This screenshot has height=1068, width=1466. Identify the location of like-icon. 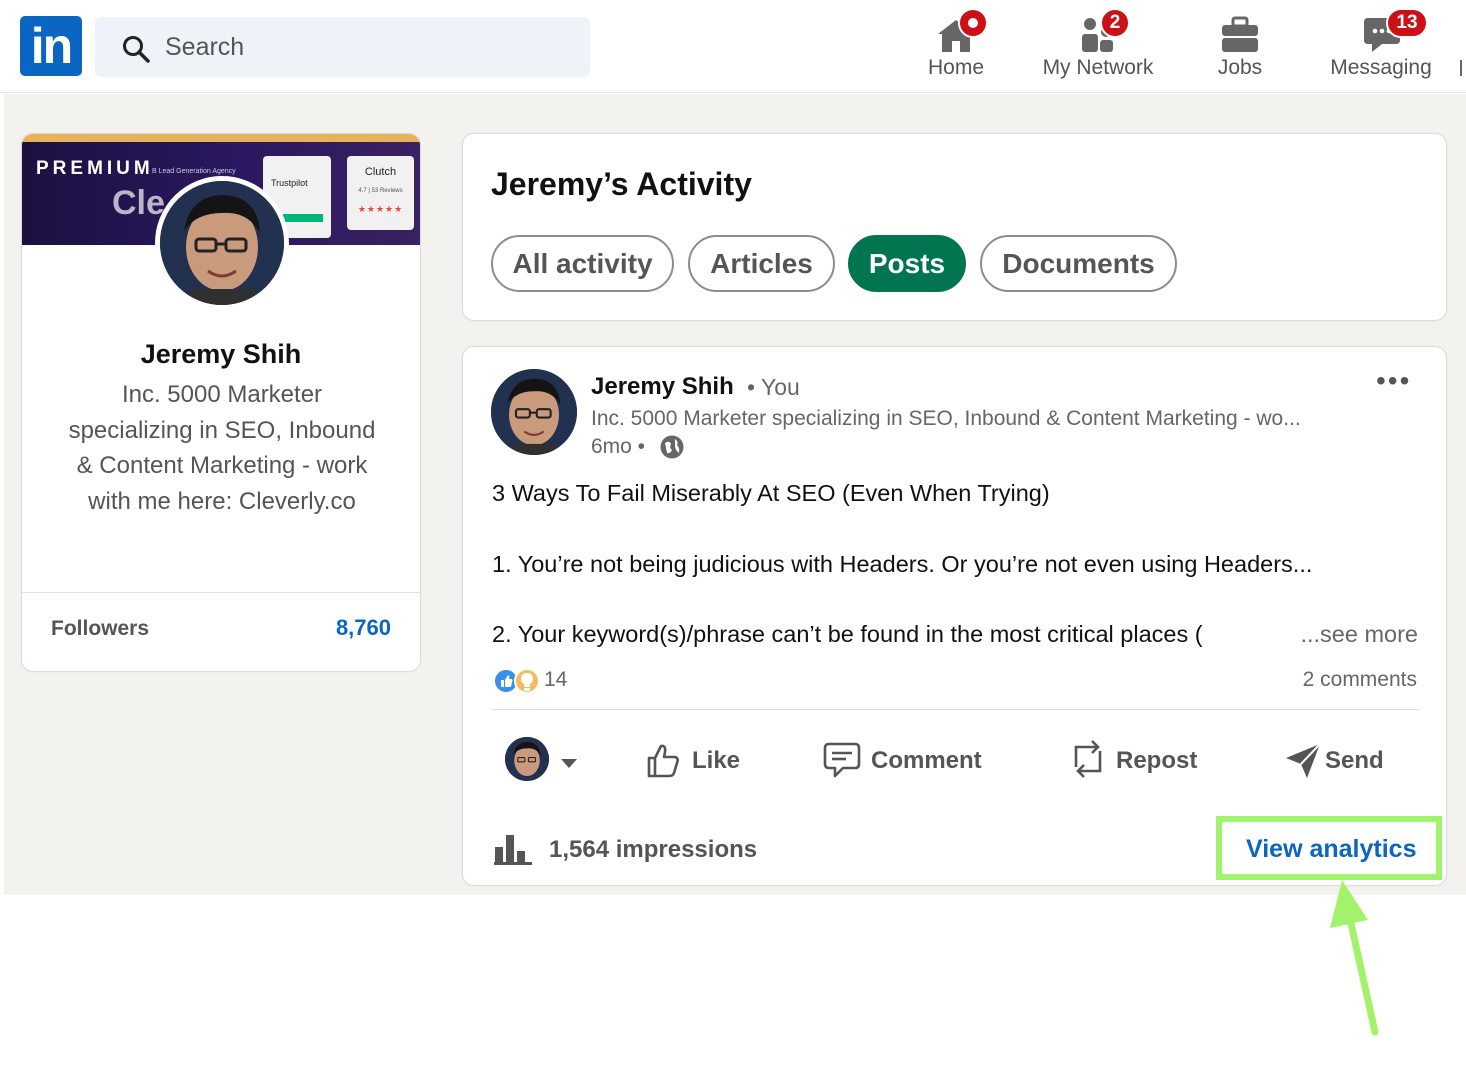
(663, 761).